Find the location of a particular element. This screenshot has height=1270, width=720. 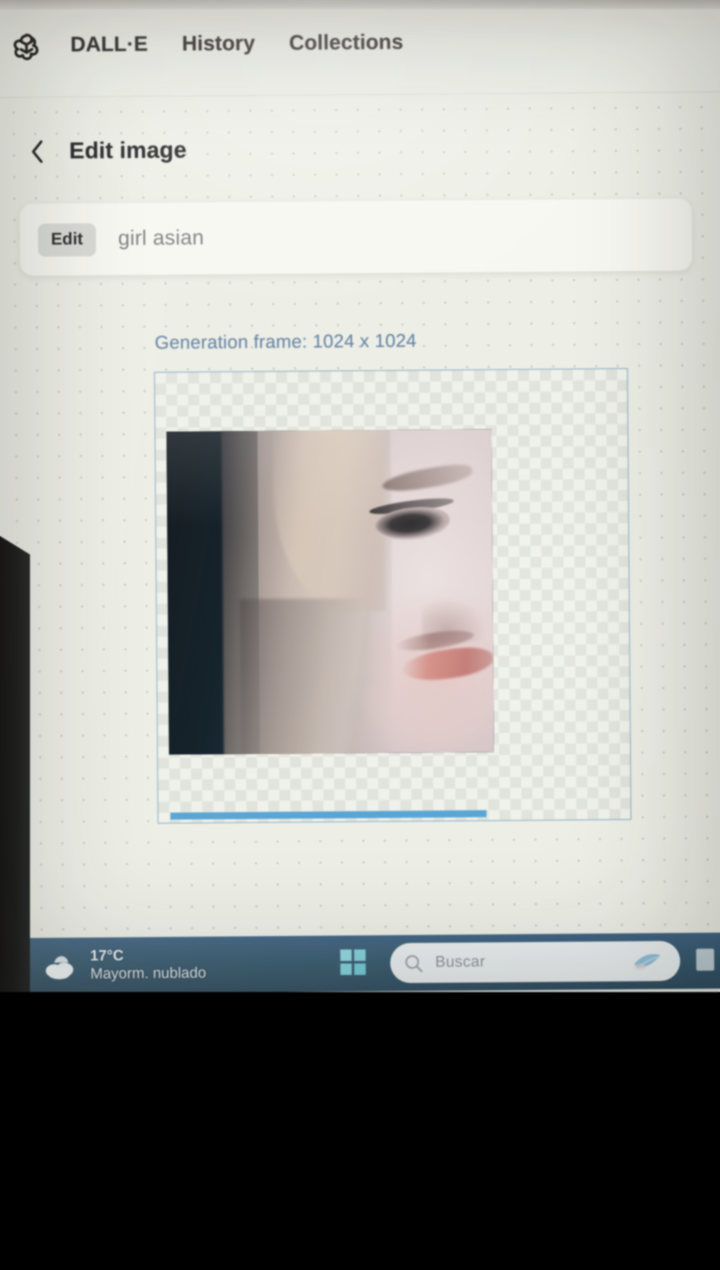

search-input-placeholder: Buscar is located at coordinates (460, 962).